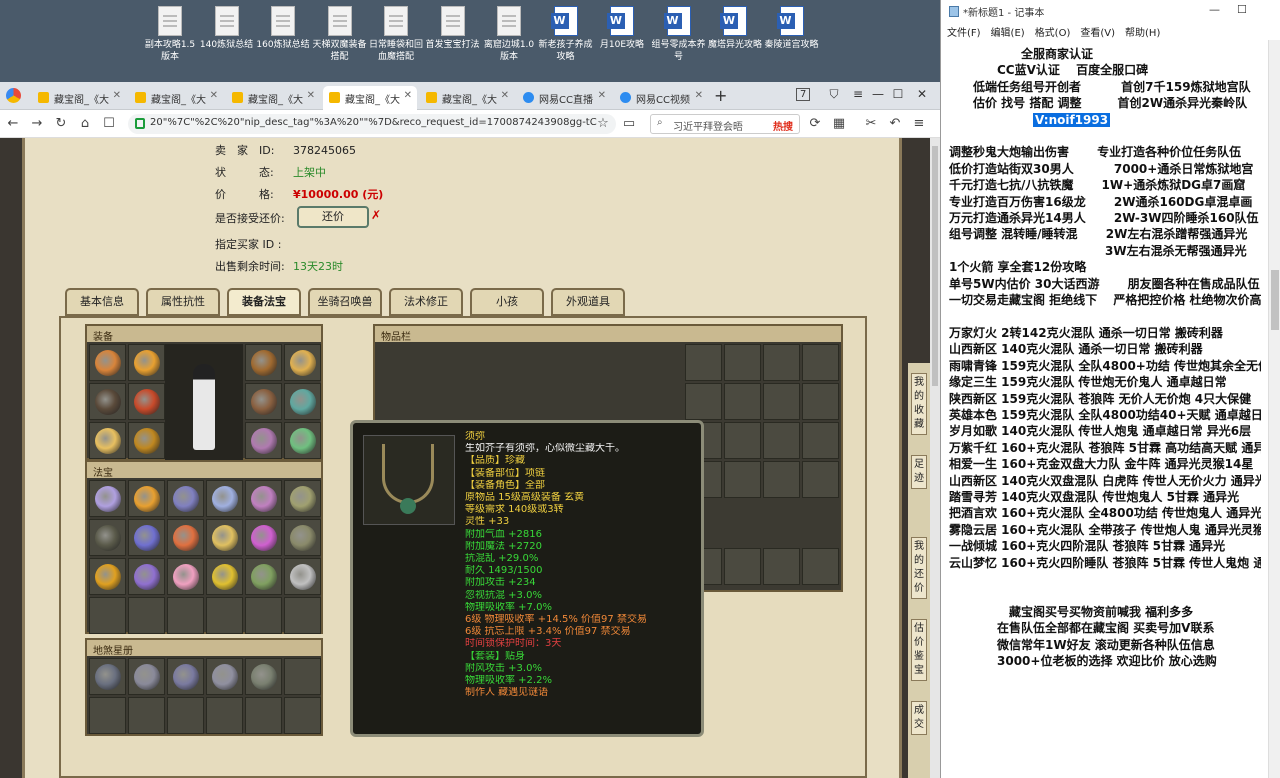  I want to click on panel-tab: 装备法宝, so click(264, 302).